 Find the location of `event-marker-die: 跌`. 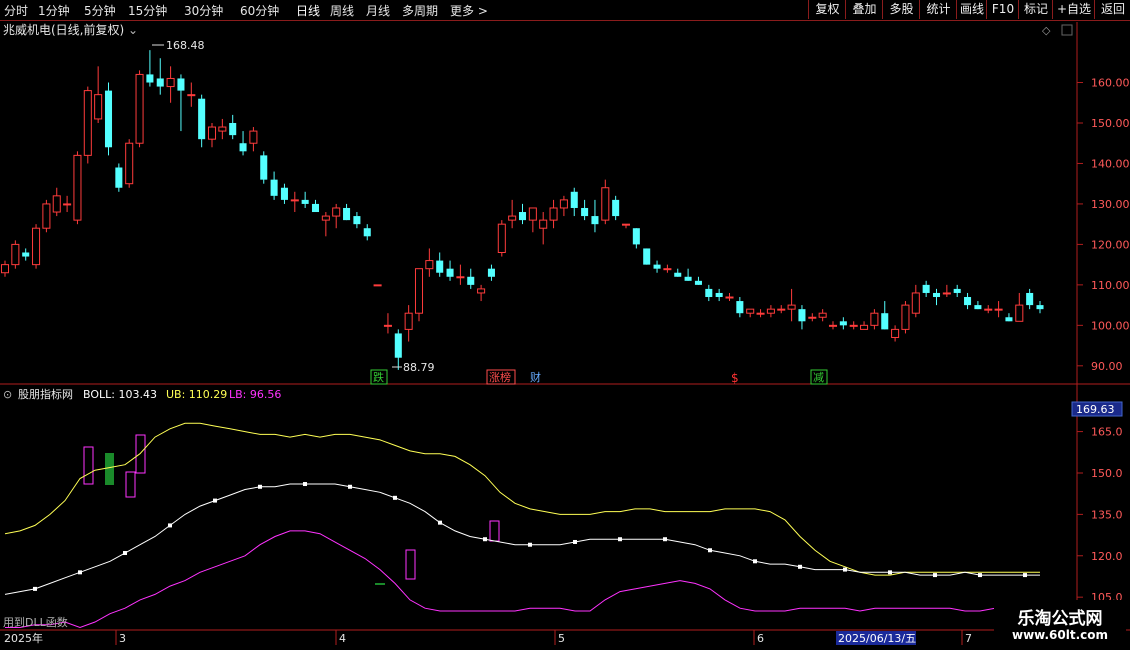

event-marker-die: 跌 is located at coordinates (378, 377).